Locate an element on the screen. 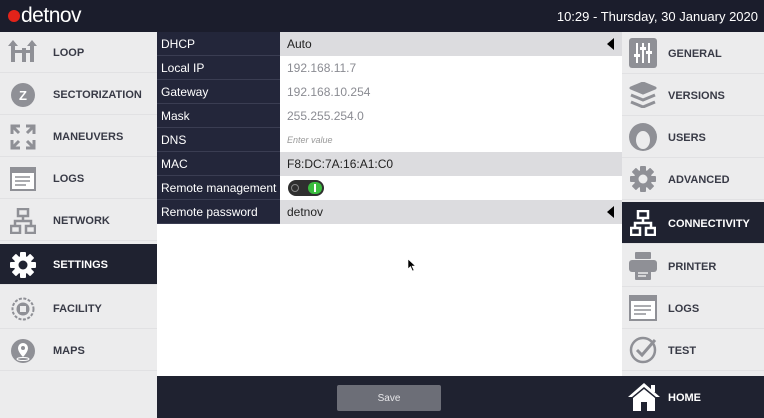 Image resolution: width=764 pixels, height=418 pixels. map-pin-icon is located at coordinates (23, 351).